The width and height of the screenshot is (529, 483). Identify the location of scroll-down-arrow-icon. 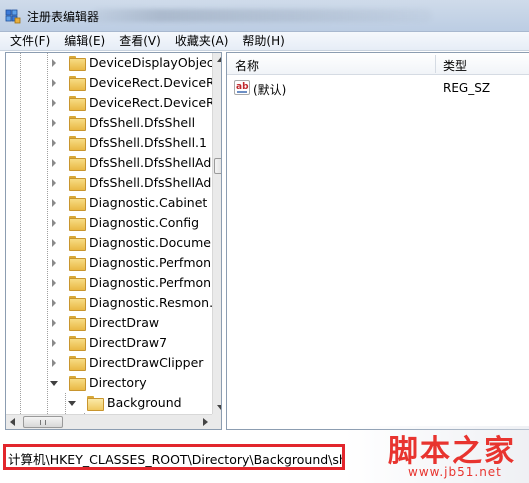
(219, 407).